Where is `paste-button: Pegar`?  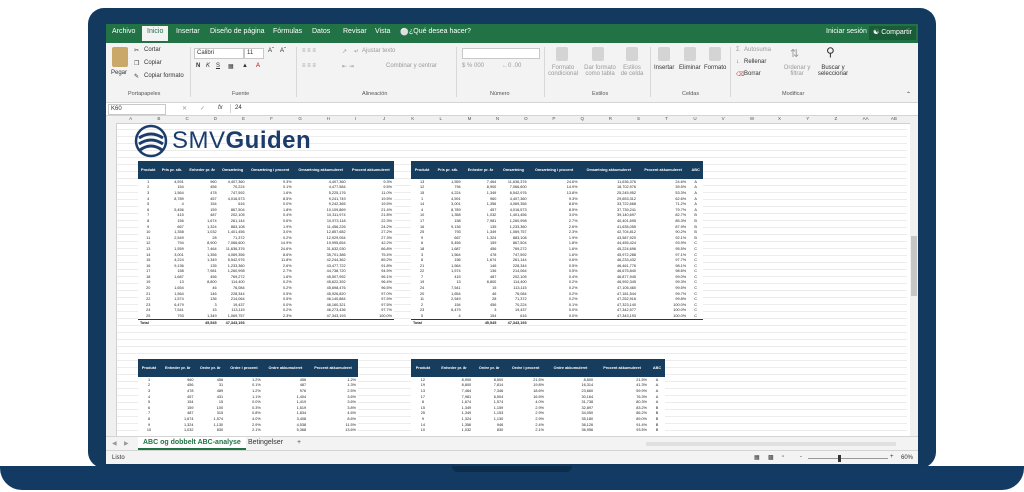
paste-button: Pegar is located at coordinates (119, 73).